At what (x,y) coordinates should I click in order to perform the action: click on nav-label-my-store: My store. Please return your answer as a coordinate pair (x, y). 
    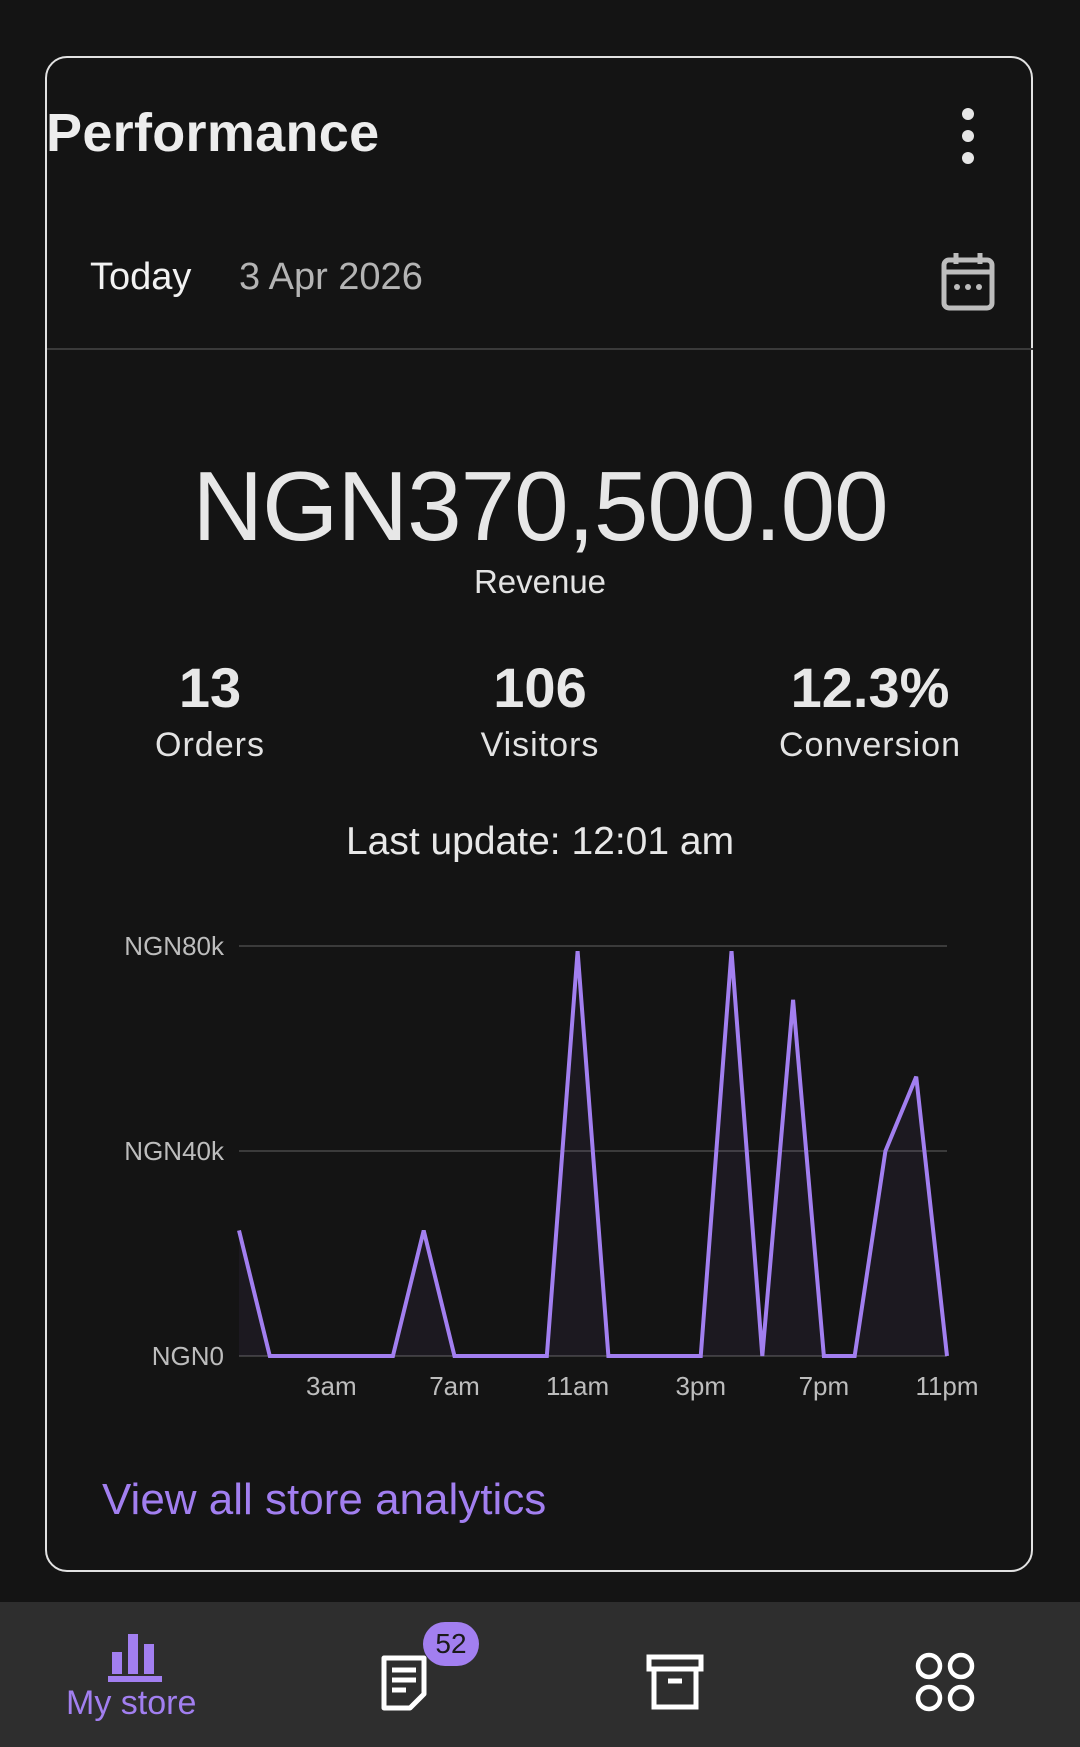
    Looking at the image, I should click on (131, 1703).